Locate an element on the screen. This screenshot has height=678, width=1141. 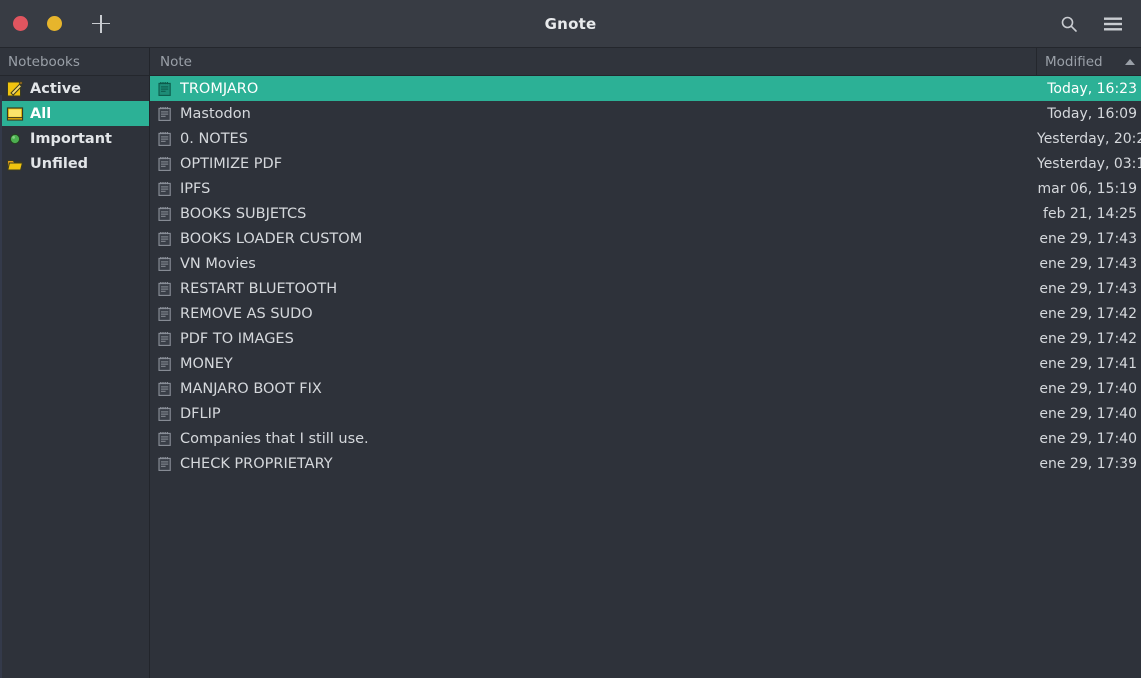
note-row-main: MANJARO BOOT FIX is located at coordinates (593, 389).